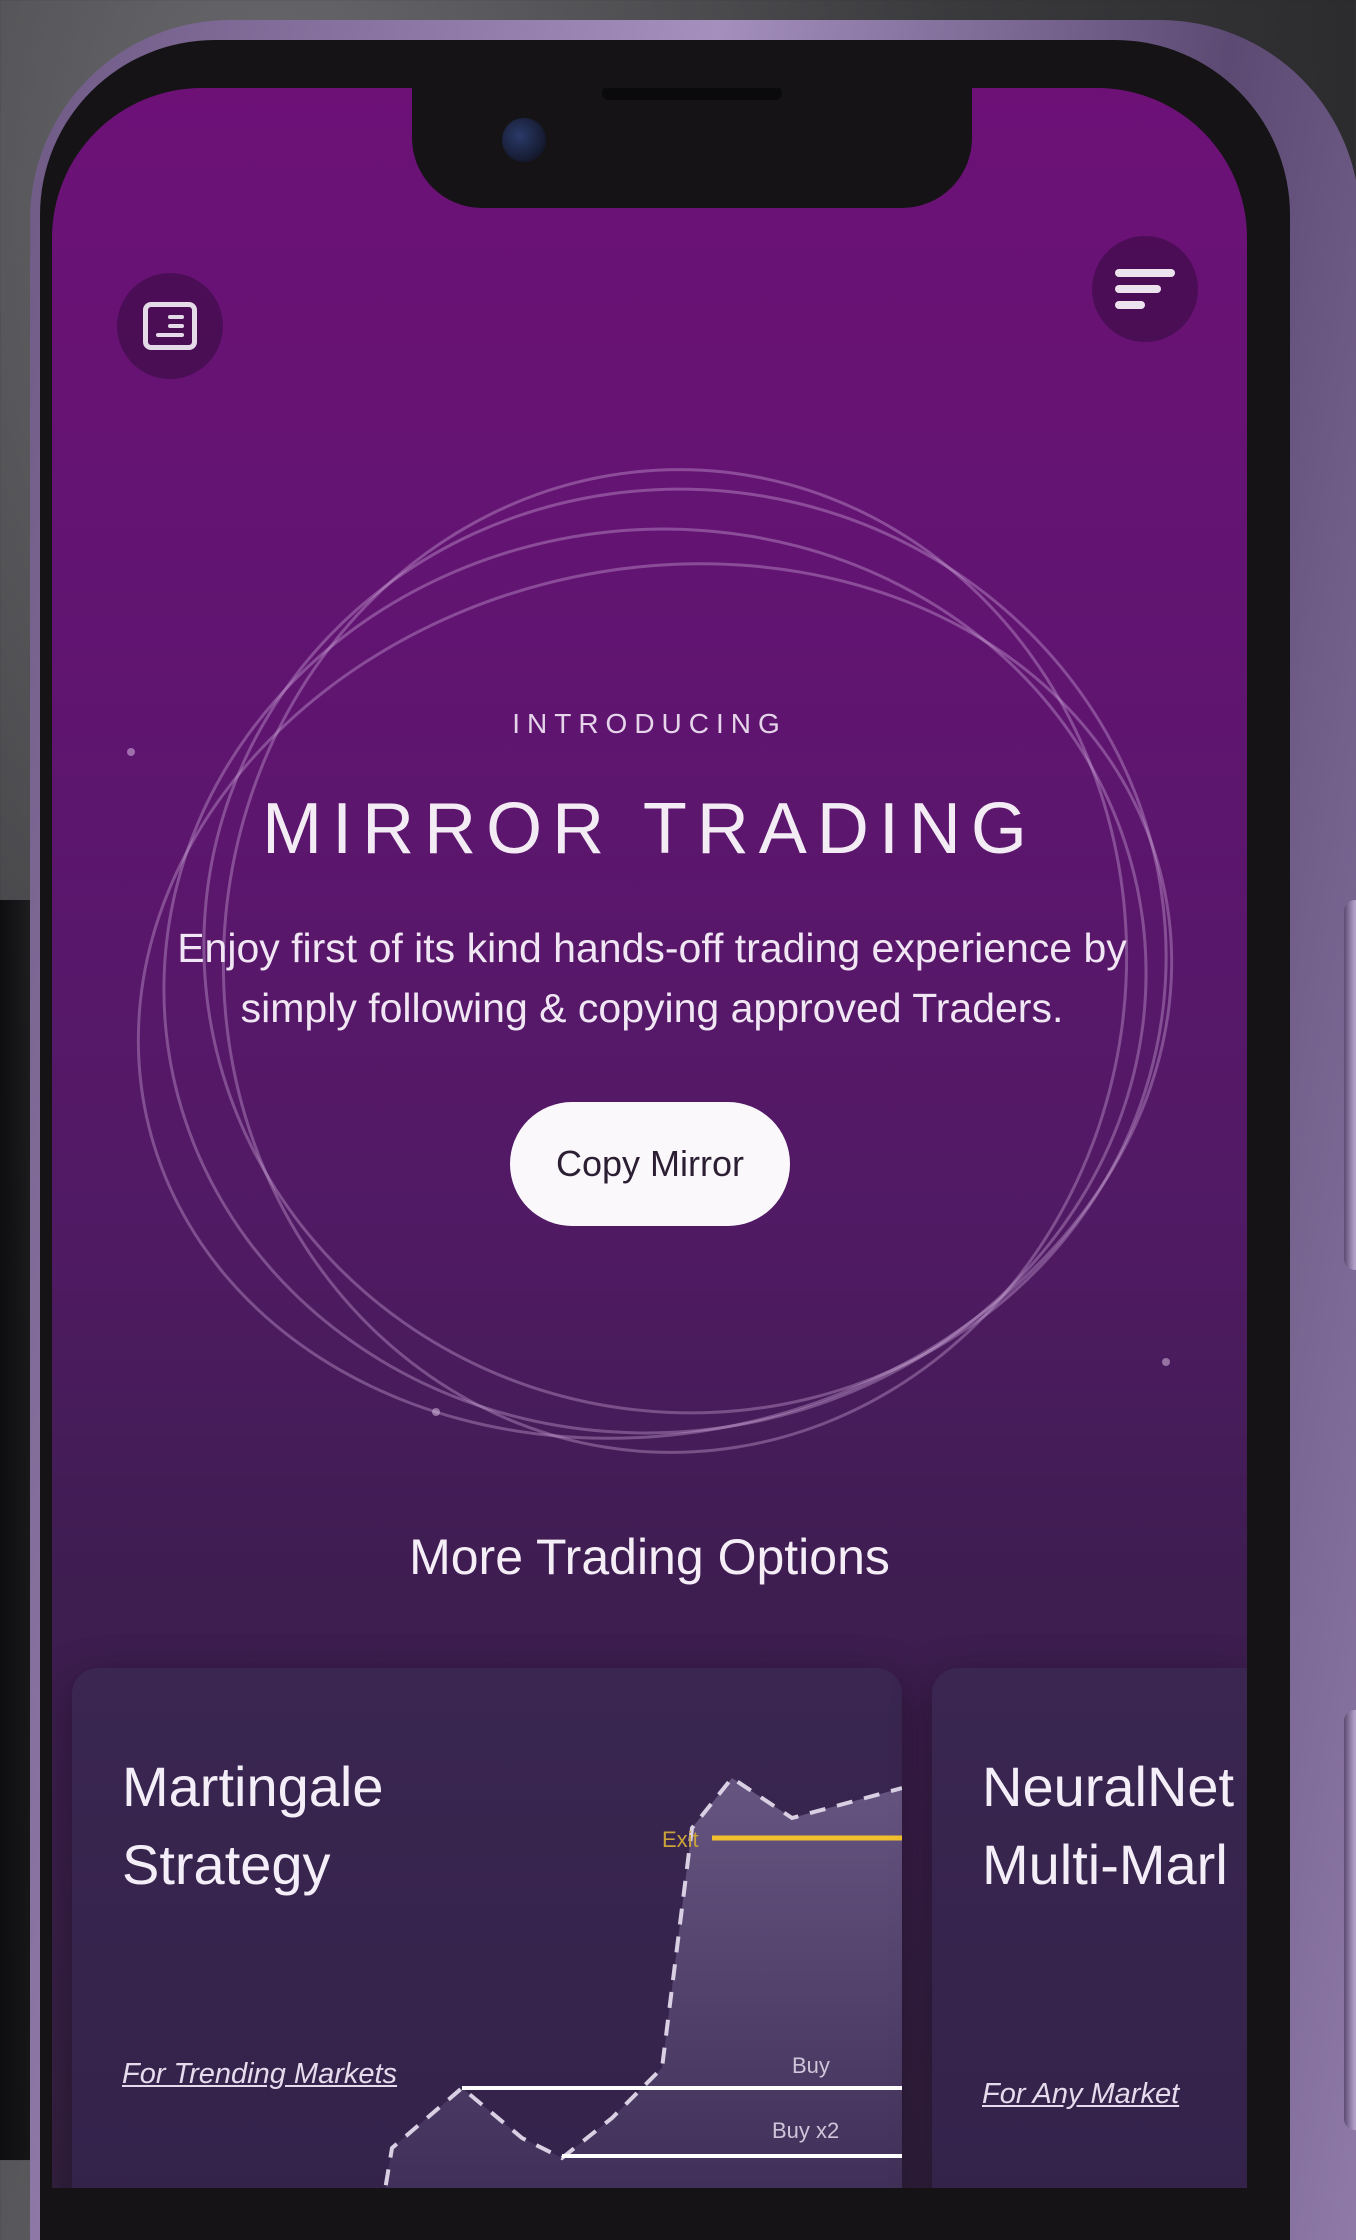 The height and width of the screenshot is (2240, 1356). What do you see at coordinates (1350, 1920) in the screenshot?
I see `side-button-lower` at bounding box center [1350, 1920].